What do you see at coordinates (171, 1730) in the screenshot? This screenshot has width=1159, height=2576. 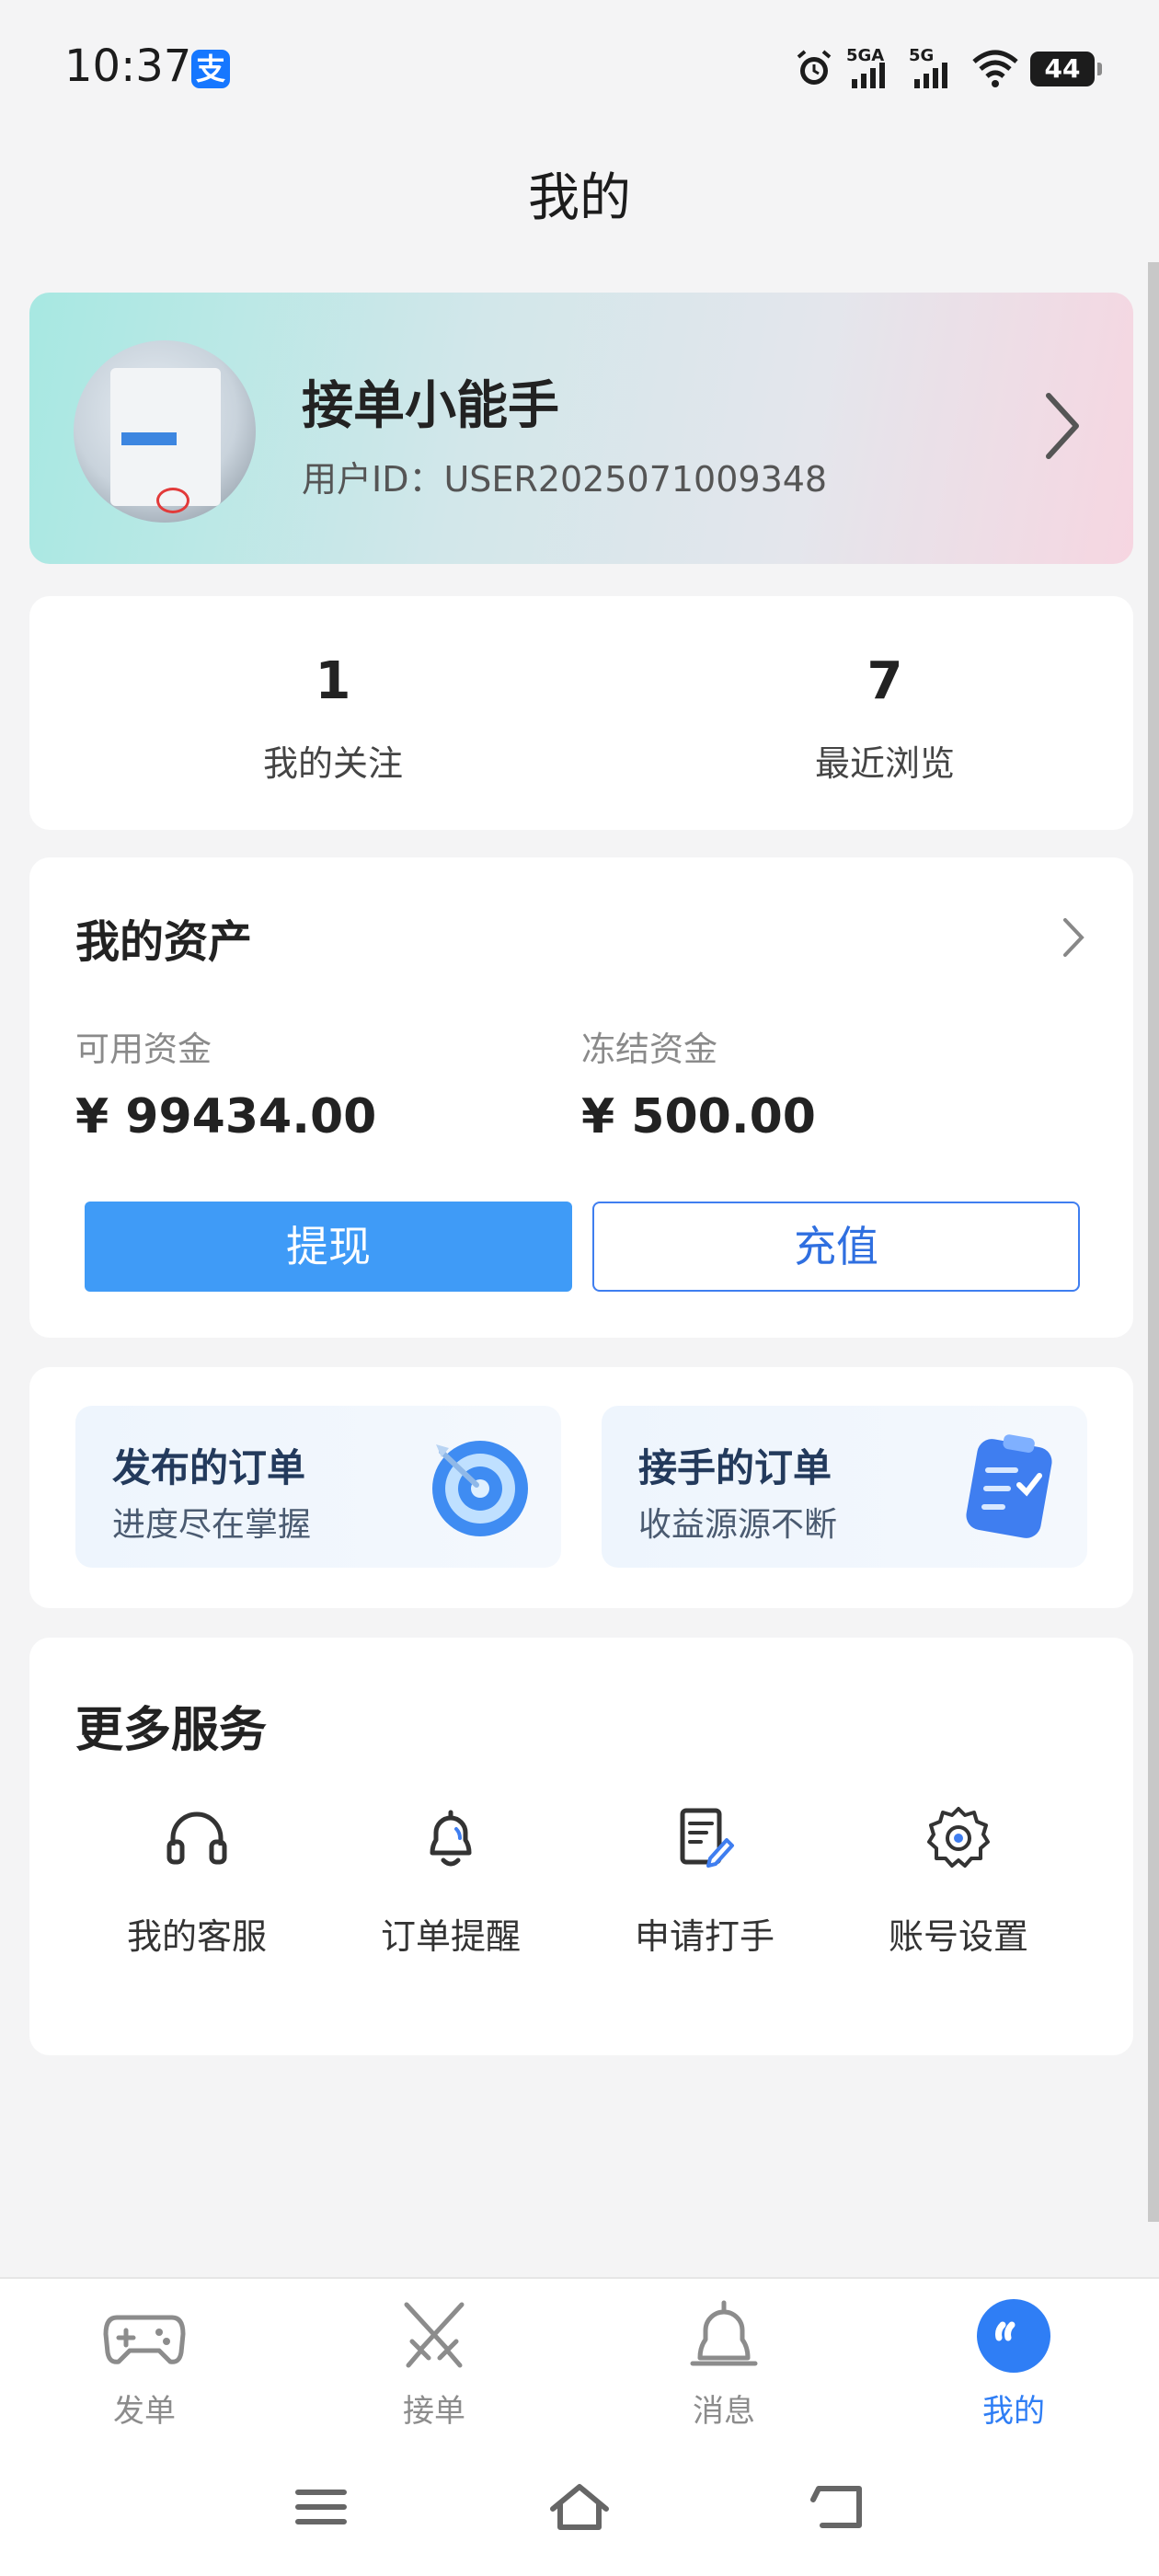 I see `services-title: 更多服务` at bounding box center [171, 1730].